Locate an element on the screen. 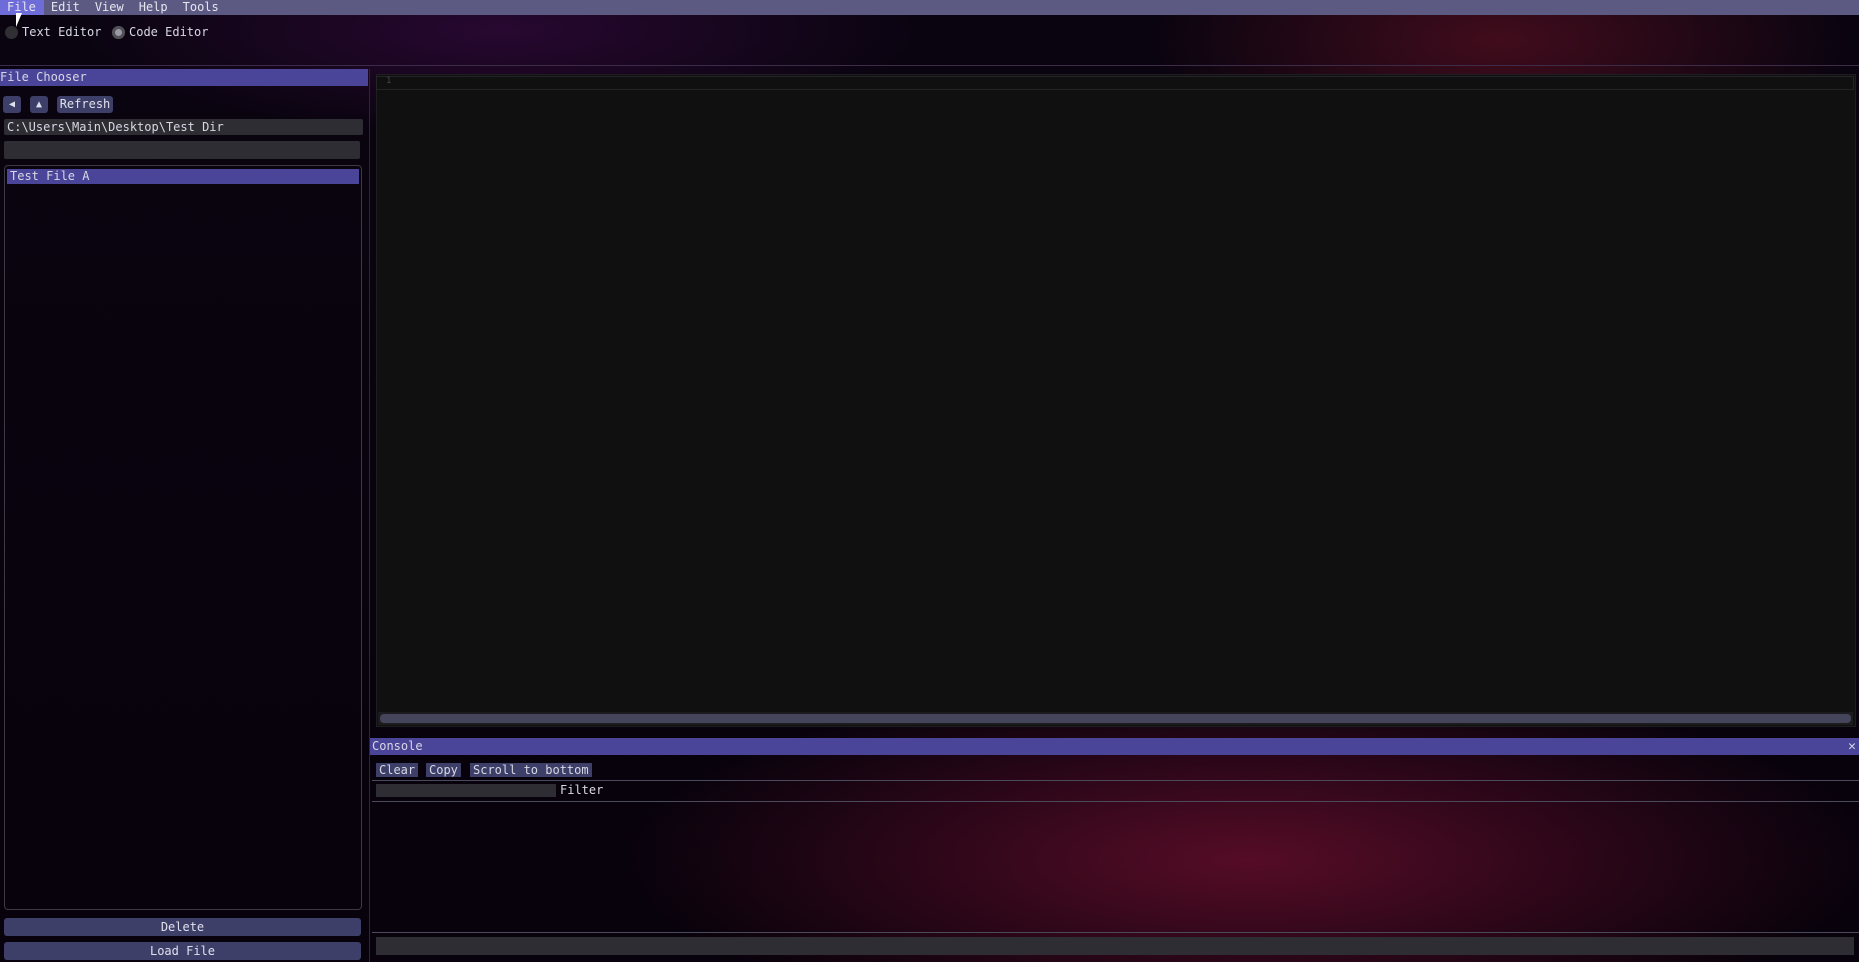 The height and width of the screenshot is (962, 1859). text-editor-radio: Text Editor is located at coordinates (53, 32).